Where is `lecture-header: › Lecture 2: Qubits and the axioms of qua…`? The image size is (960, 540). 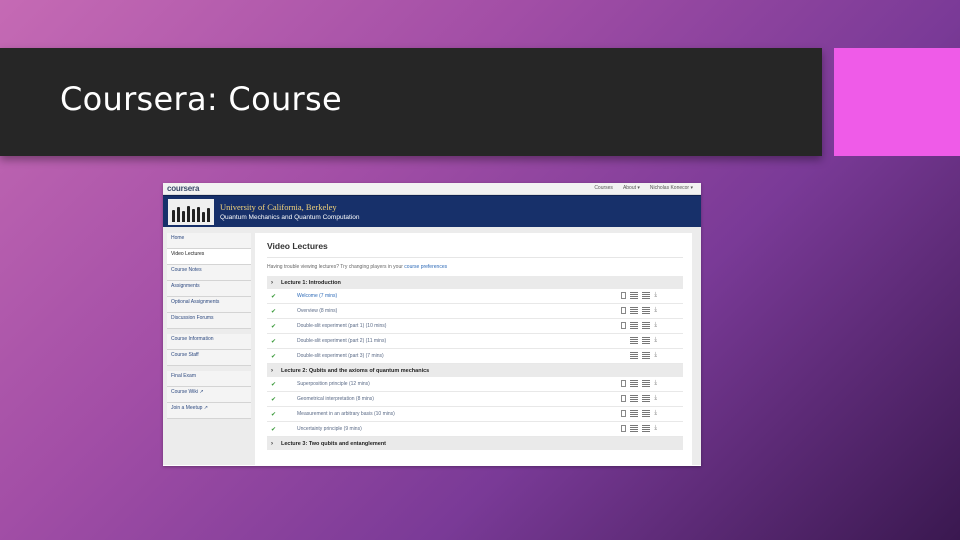
lecture-header: › Lecture 2: Qubits and the axioms of qua… is located at coordinates (475, 370).